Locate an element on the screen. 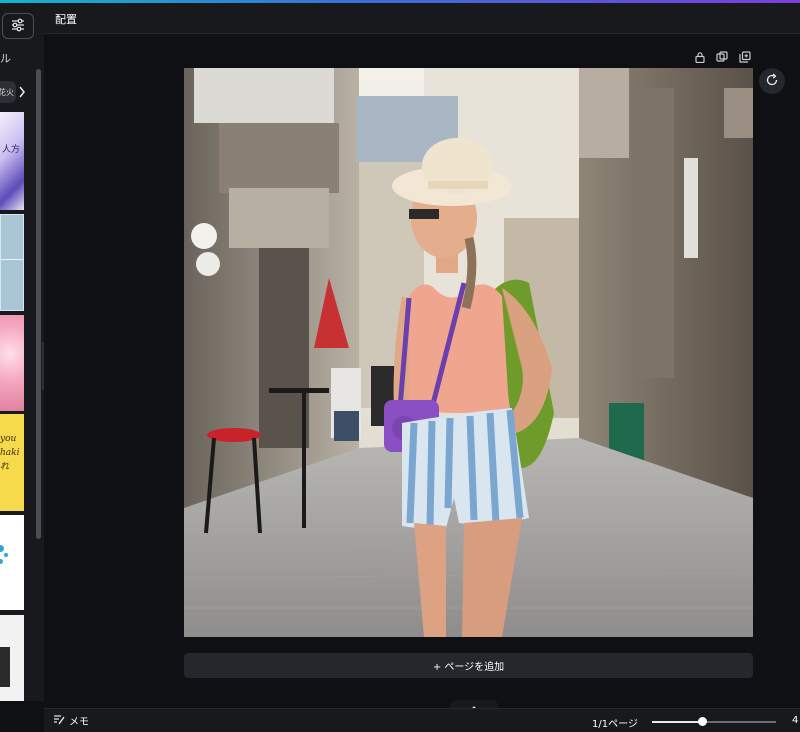 The image size is (800, 732). notes-label: メモ is located at coordinates (79, 722).